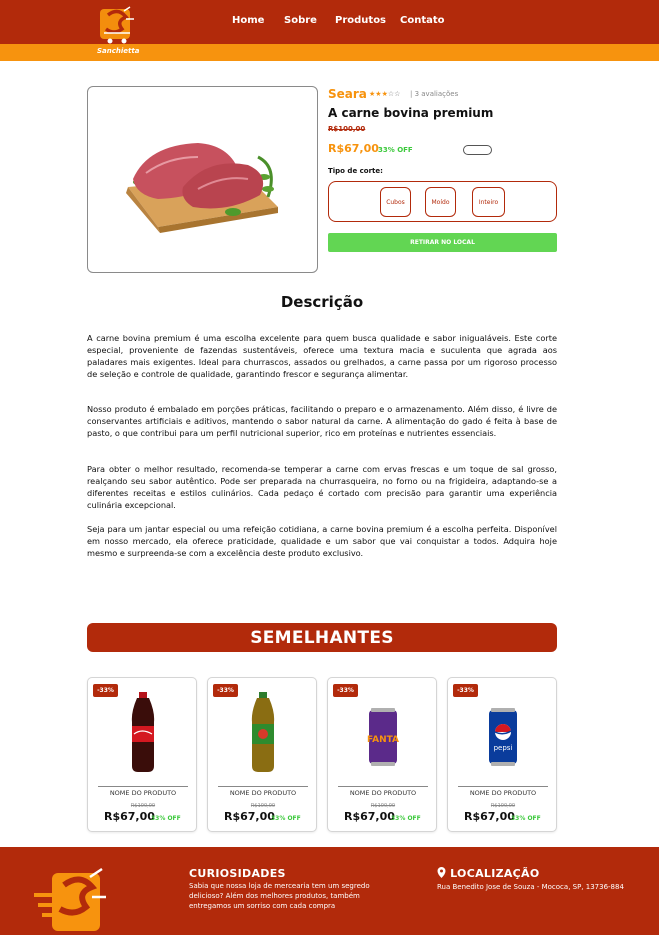  What do you see at coordinates (355, 171) in the screenshot?
I see `cut-type-label: Tipo de corte:` at bounding box center [355, 171].